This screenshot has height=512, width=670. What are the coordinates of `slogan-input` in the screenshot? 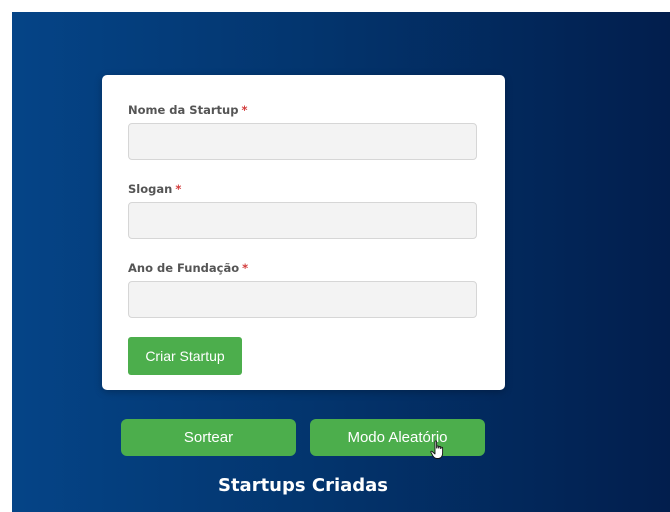 It's located at (302, 220).